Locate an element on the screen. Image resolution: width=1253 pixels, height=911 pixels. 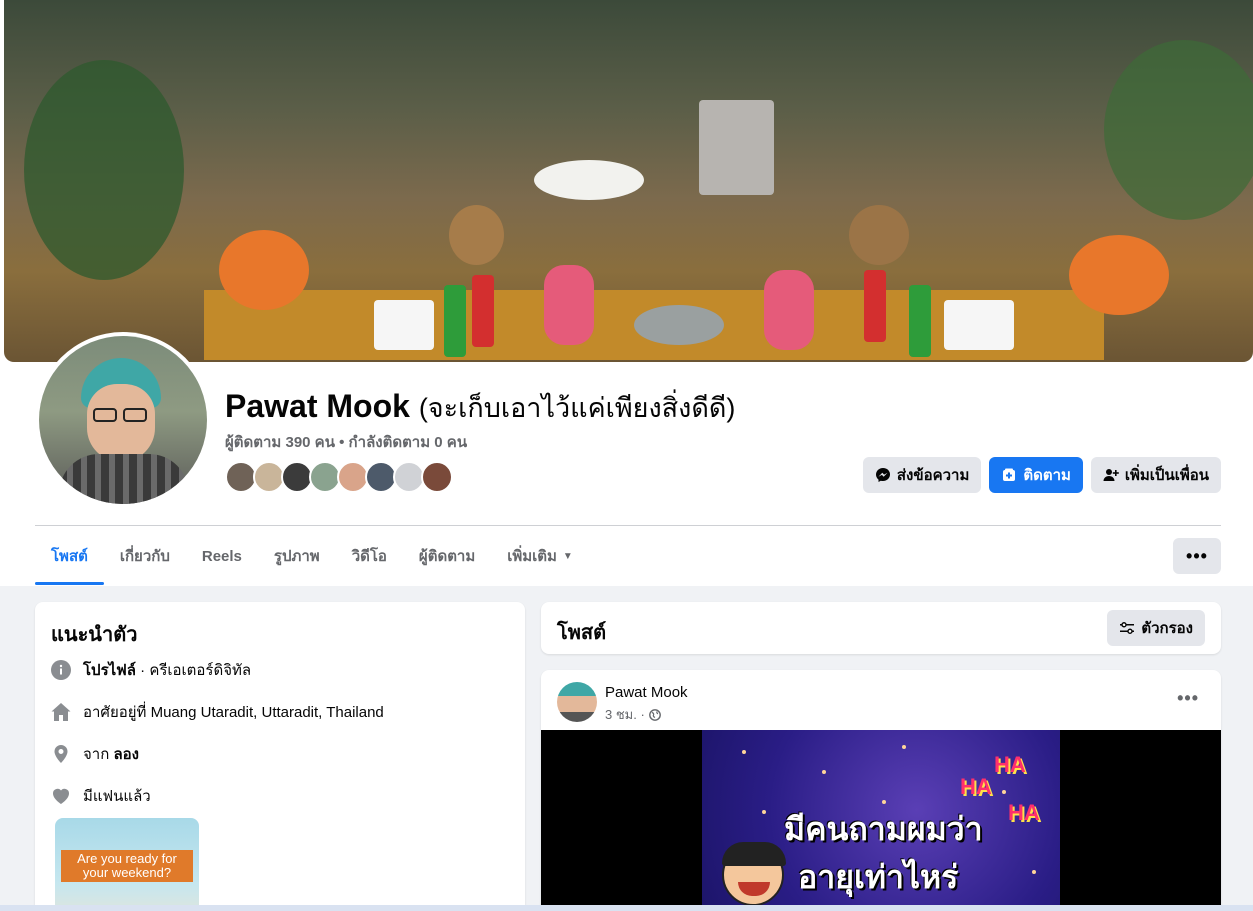
tab-more: เพิ่มเติม ▼ is located at coordinates (540, 556).